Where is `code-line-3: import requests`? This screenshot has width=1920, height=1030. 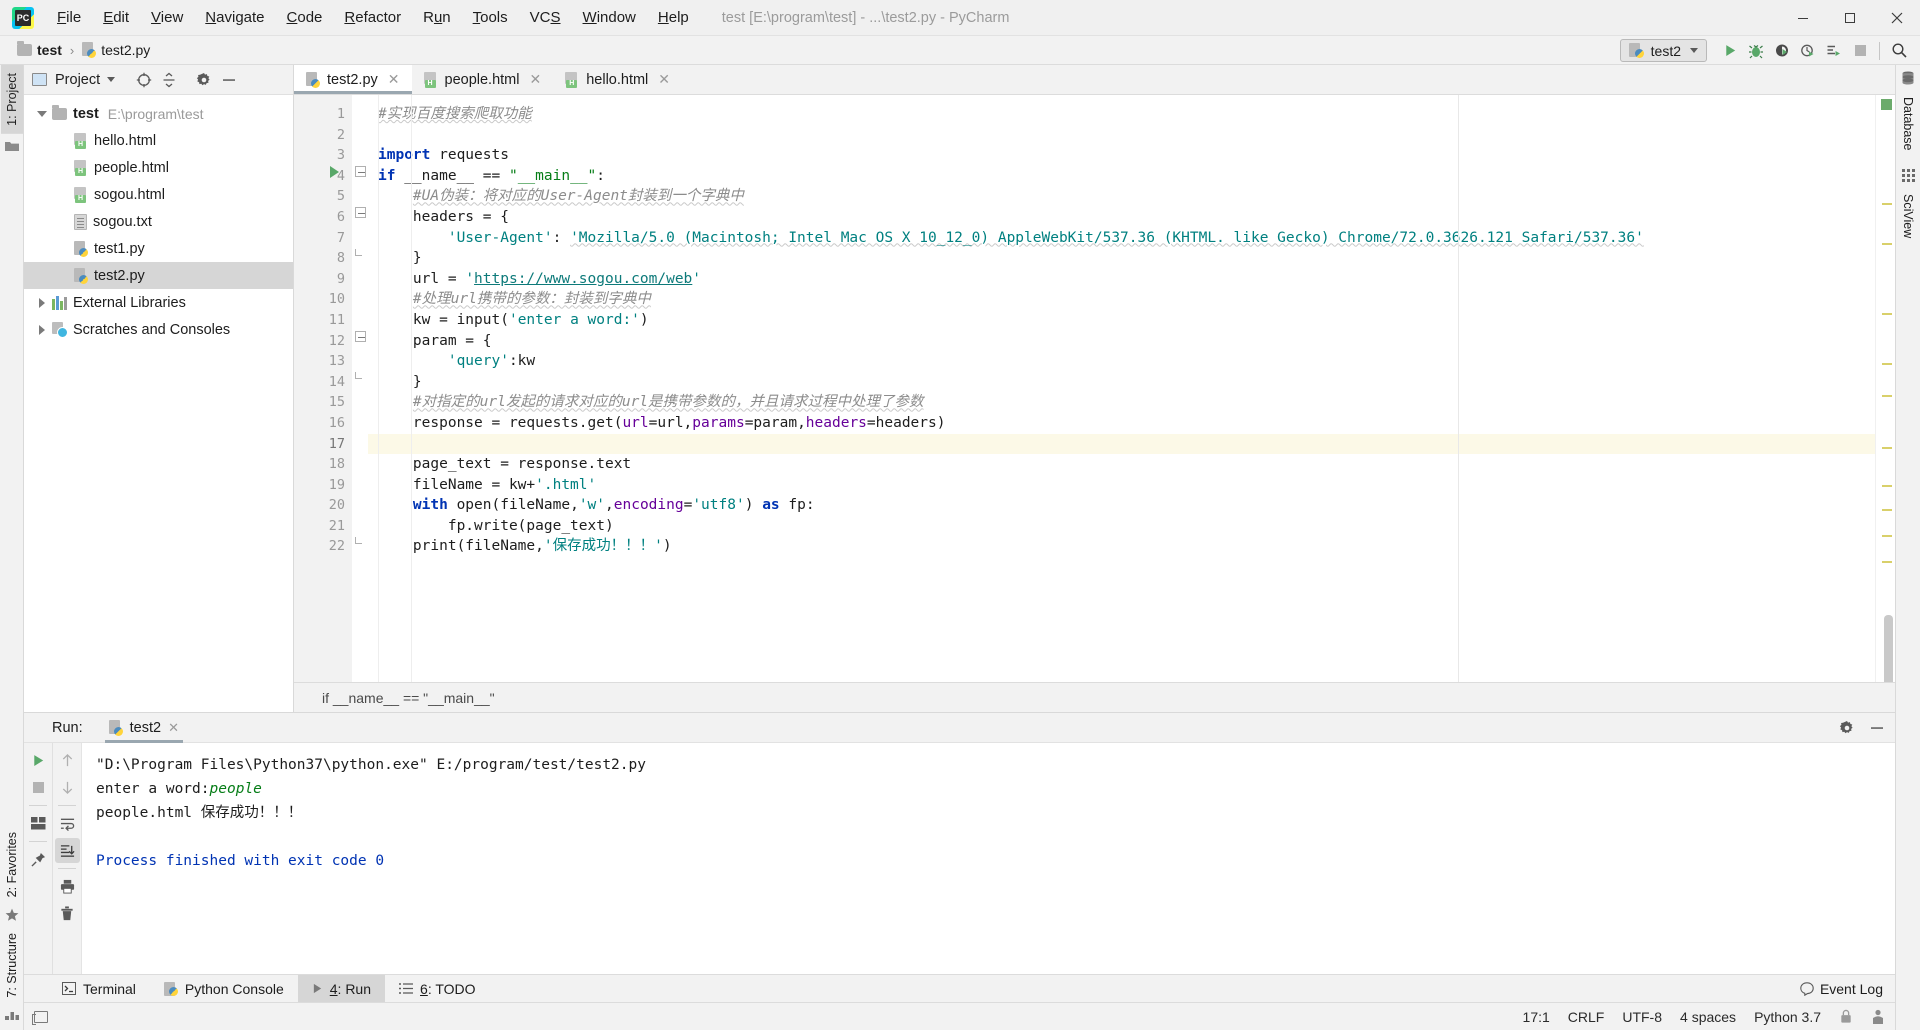 code-line-3: import requests is located at coordinates (1121, 155).